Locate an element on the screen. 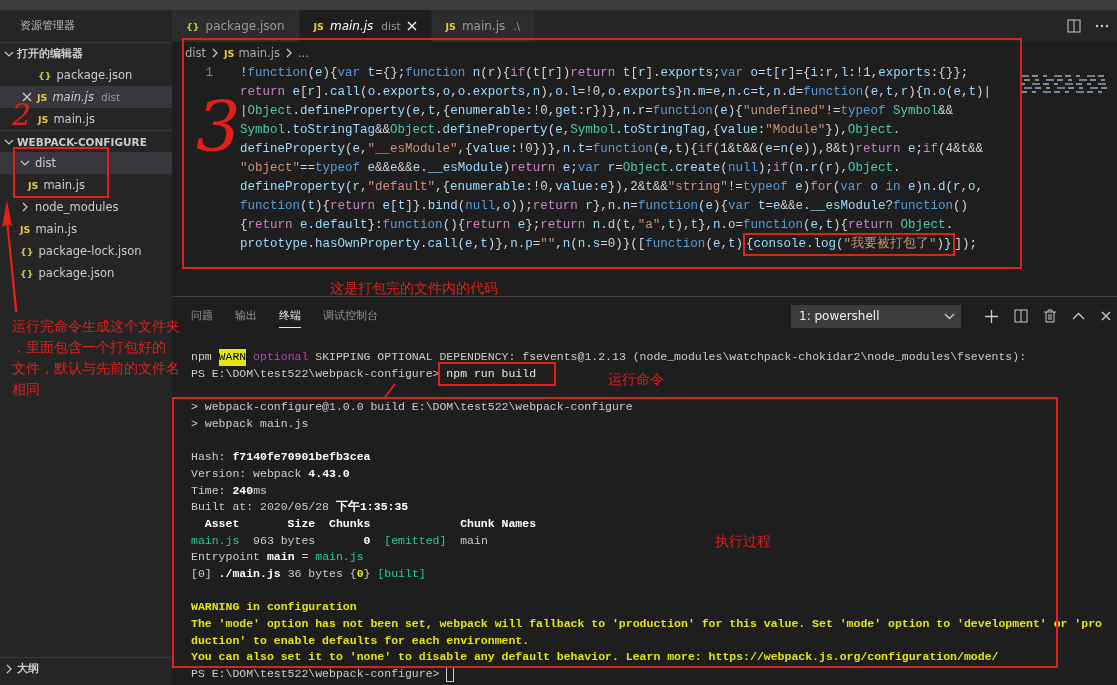  terminal-line: WARNING in configuration is located at coordinates (274, 607).